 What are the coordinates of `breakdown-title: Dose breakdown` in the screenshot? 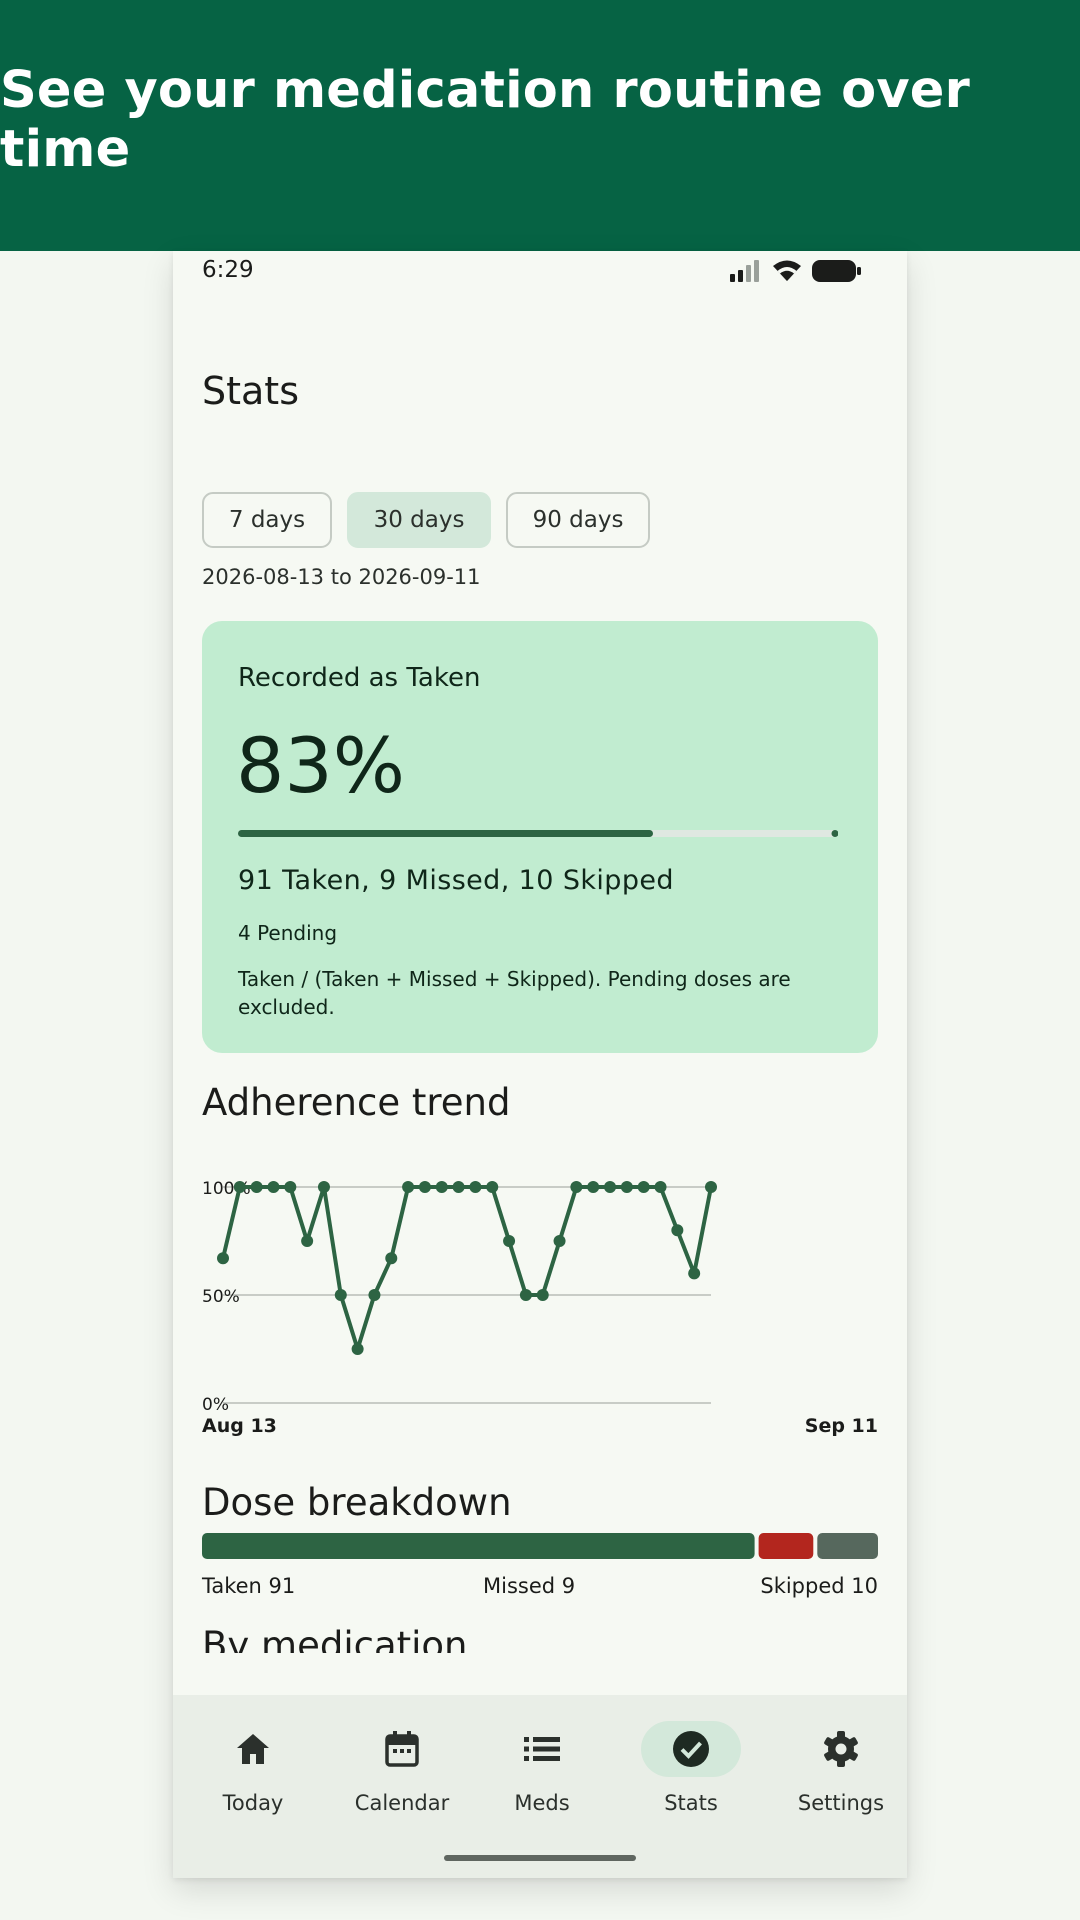 It's located at (357, 1502).